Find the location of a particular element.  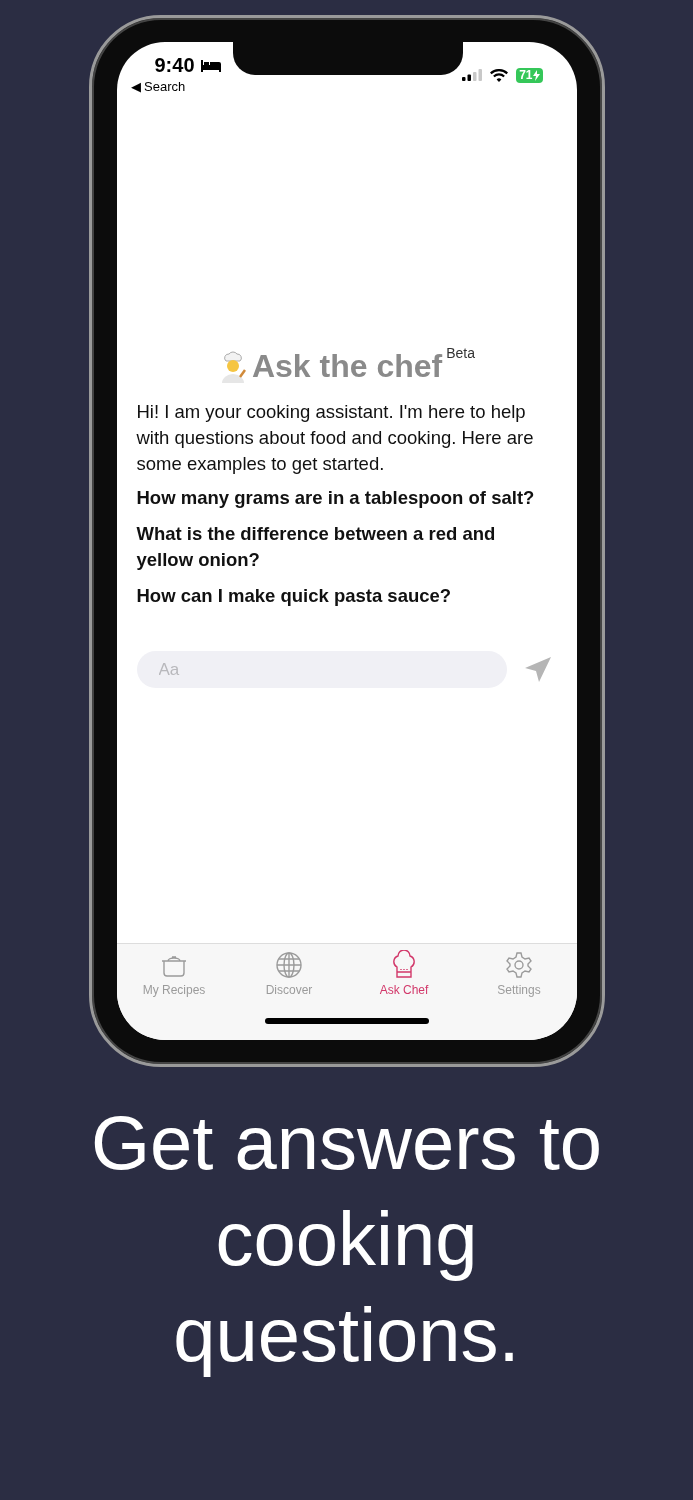

bolt-icon is located at coordinates (536, 75).